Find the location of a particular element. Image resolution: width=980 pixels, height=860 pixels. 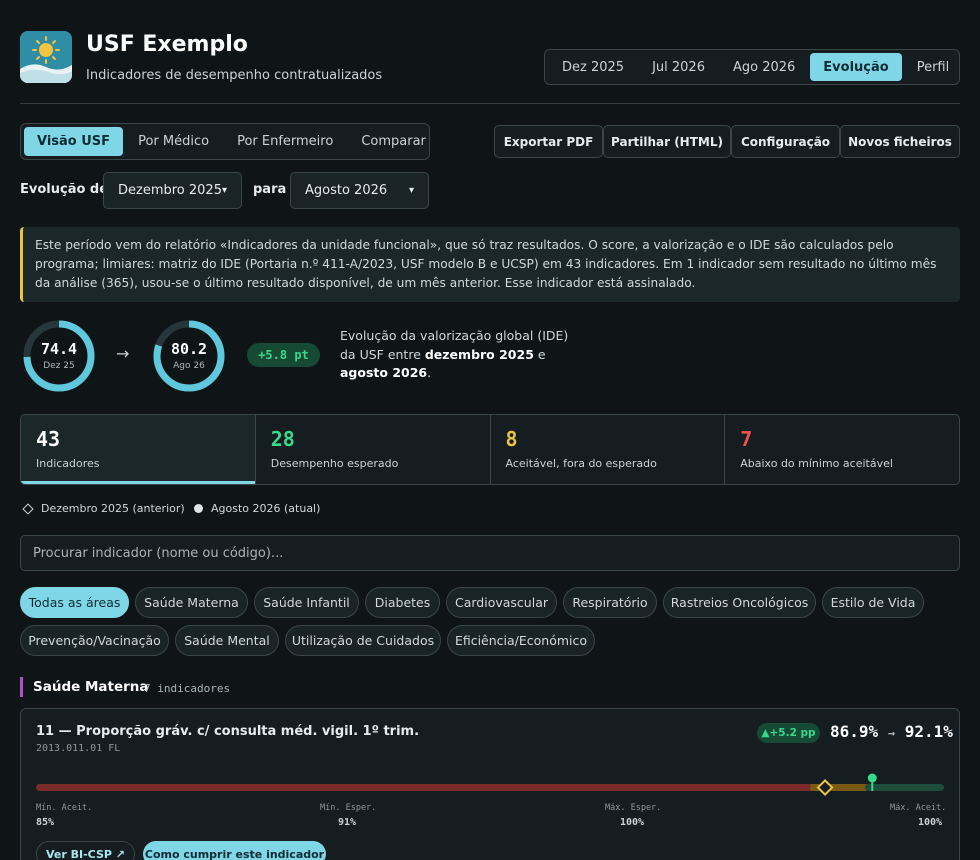

chip-diabetes: Diabetes is located at coordinates (402, 602).